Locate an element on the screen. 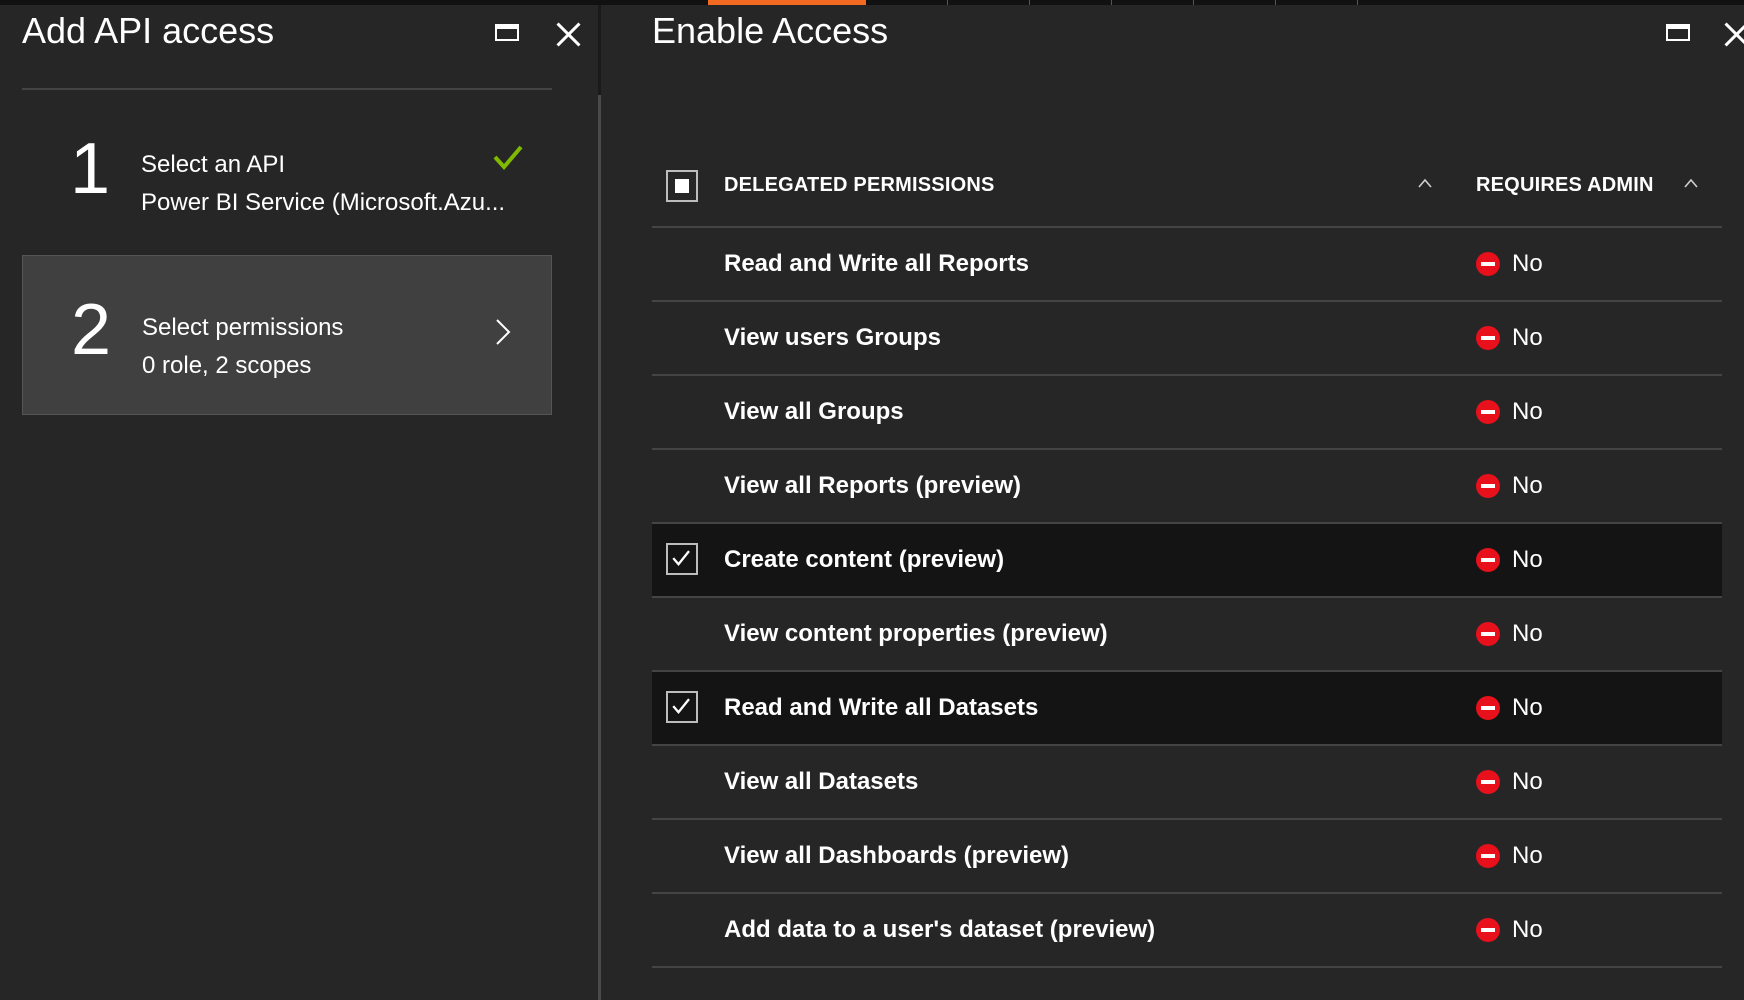 This screenshot has width=1744, height=1000. permission-label: Read and Write all Datasets is located at coordinates (881, 707).